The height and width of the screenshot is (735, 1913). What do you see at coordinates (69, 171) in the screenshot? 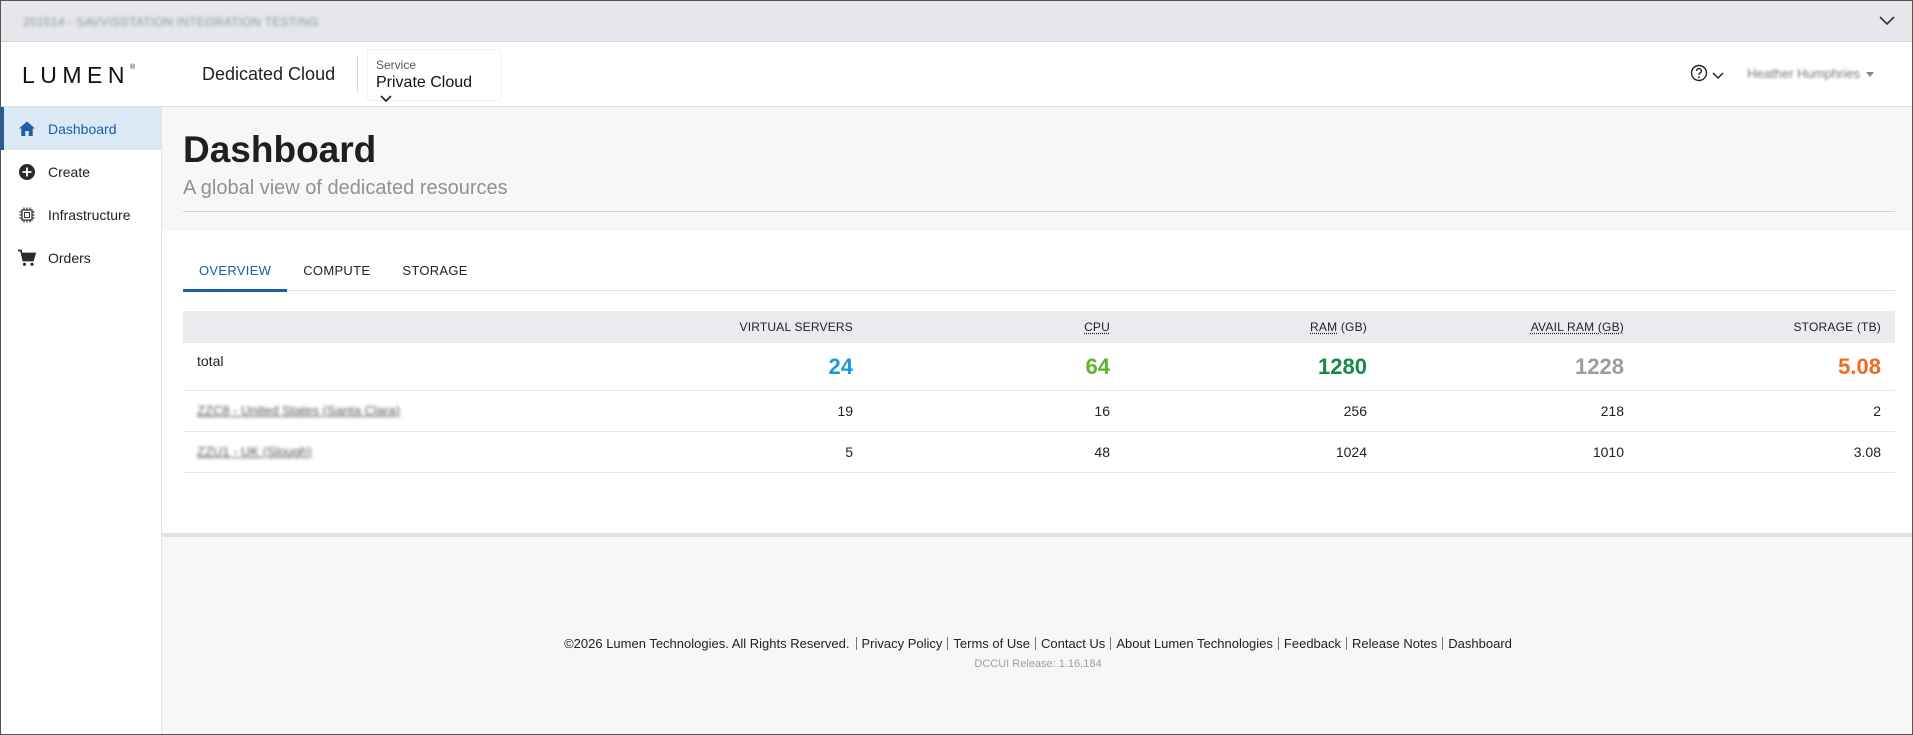
I see `sidebar-item-label: Create` at bounding box center [69, 171].